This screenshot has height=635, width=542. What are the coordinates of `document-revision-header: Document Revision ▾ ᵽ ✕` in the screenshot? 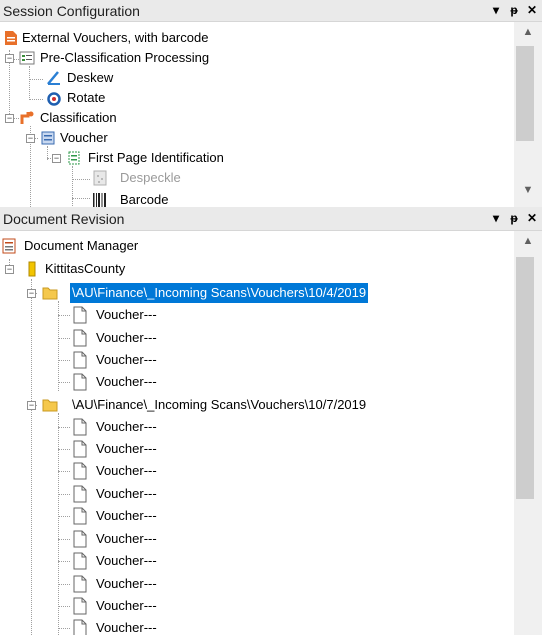 It's located at (271, 219).